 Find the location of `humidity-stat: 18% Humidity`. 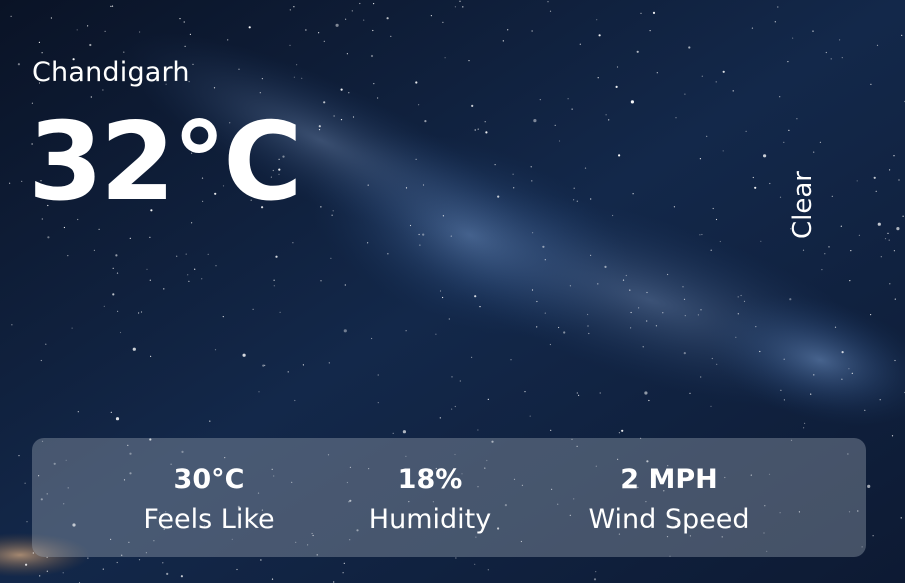

humidity-stat: 18% Humidity is located at coordinates (430, 500).